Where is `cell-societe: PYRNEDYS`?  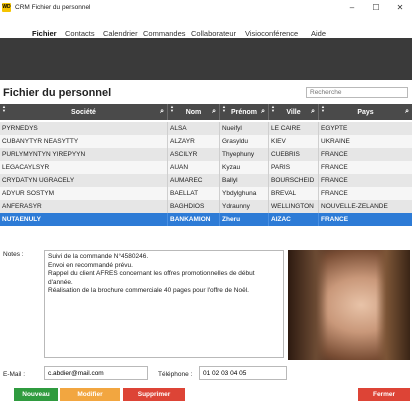
cell-societe: PYRNEDYS is located at coordinates (84, 128).